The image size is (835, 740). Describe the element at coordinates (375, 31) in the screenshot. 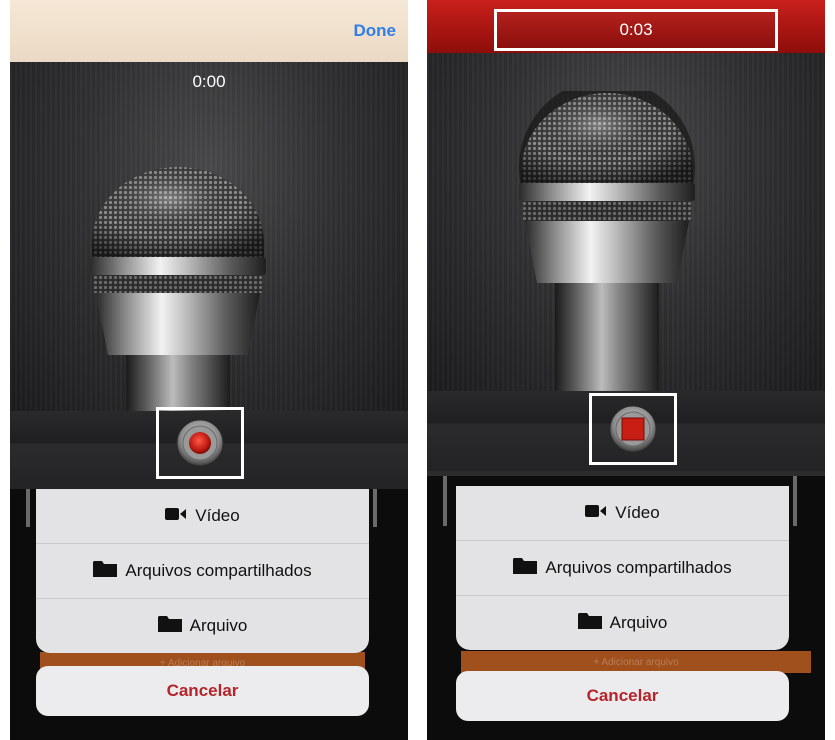

I see `done-button: Done` at that location.